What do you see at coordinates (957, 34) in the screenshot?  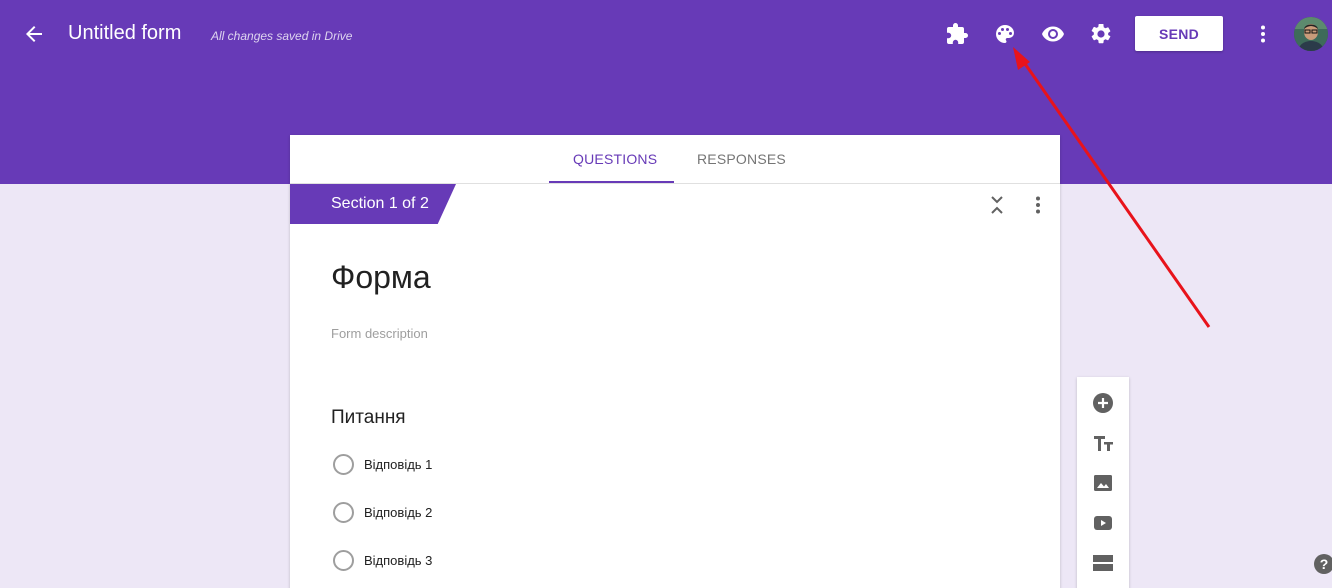 I see `addons-icon` at bounding box center [957, 34].